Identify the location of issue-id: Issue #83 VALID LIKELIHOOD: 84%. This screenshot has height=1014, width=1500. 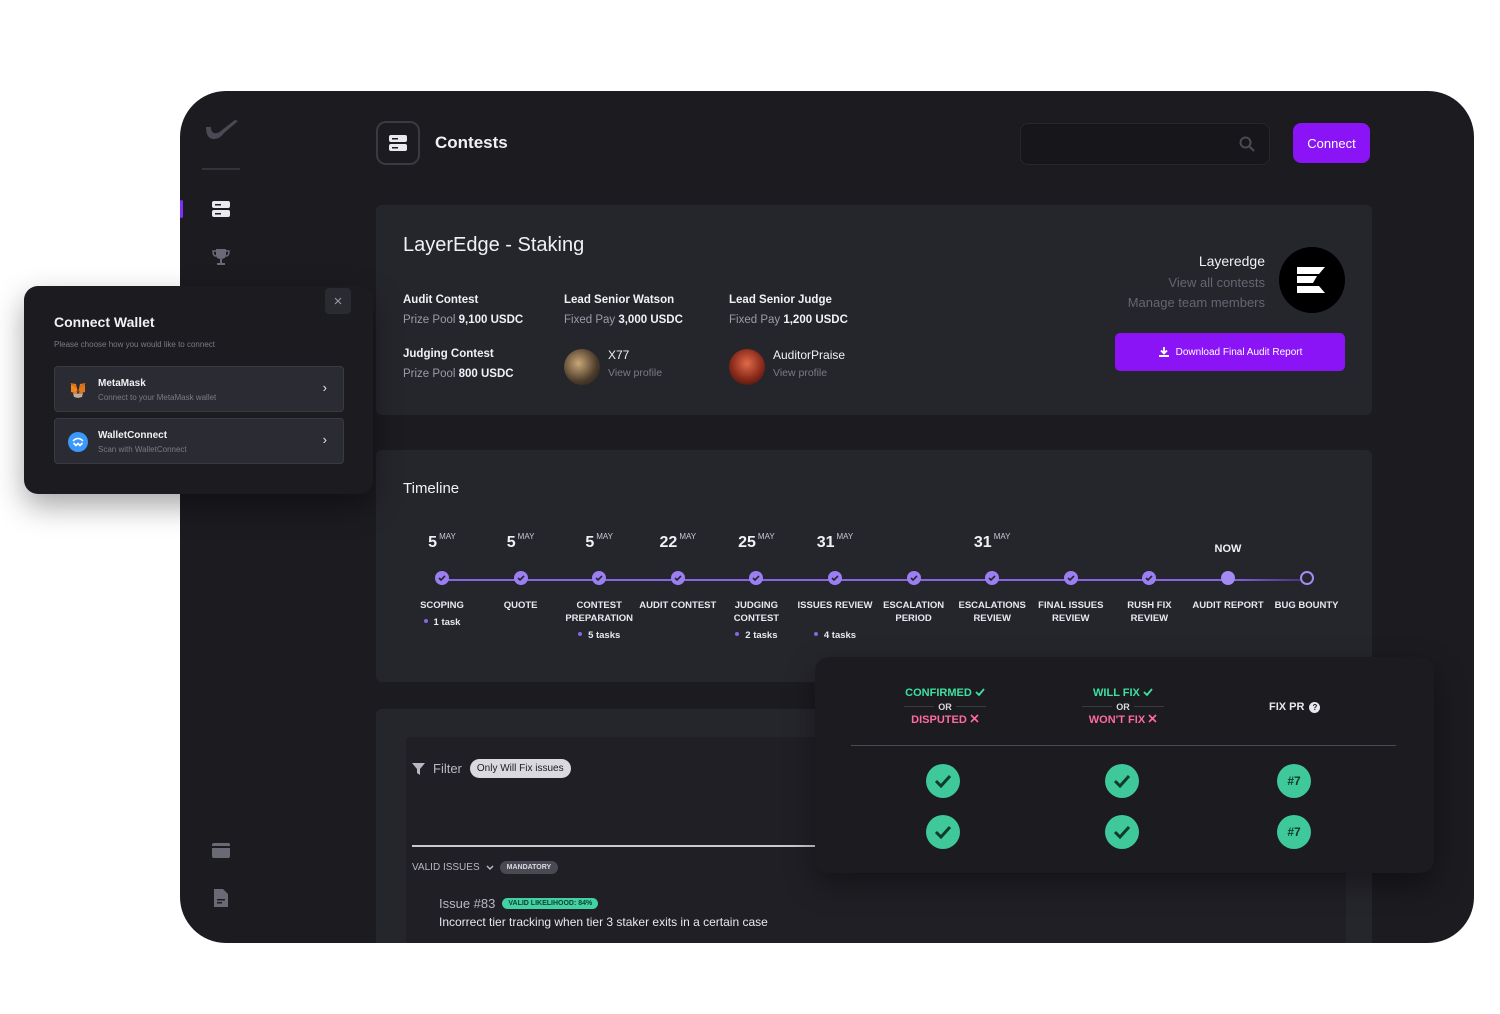
(519, 903).